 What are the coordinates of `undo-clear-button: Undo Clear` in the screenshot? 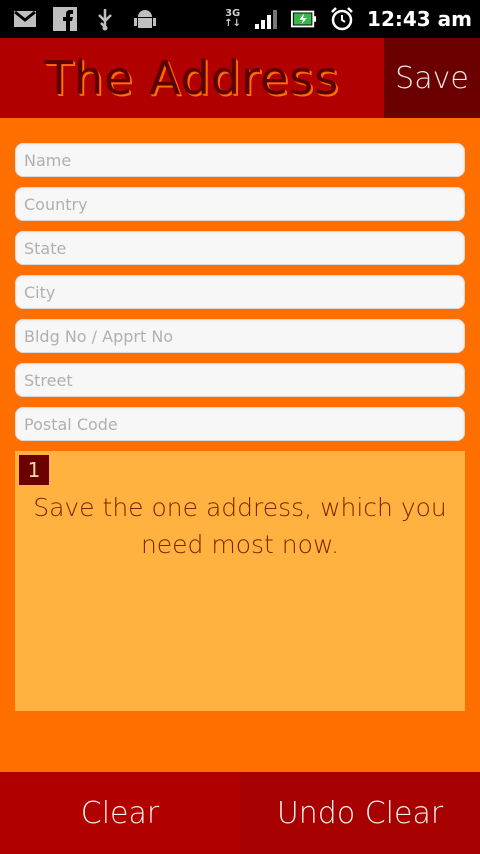 It's located at (360, 813).